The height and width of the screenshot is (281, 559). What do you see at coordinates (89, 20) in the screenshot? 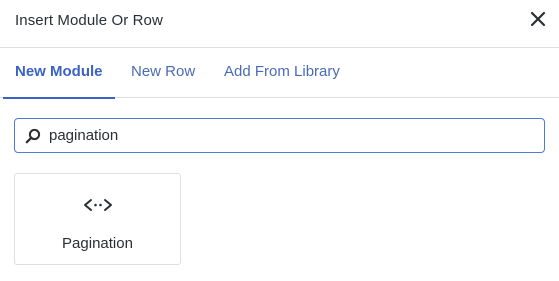
I see `modal-title: Insert Module Or Row` at bounding box center [89, 20].